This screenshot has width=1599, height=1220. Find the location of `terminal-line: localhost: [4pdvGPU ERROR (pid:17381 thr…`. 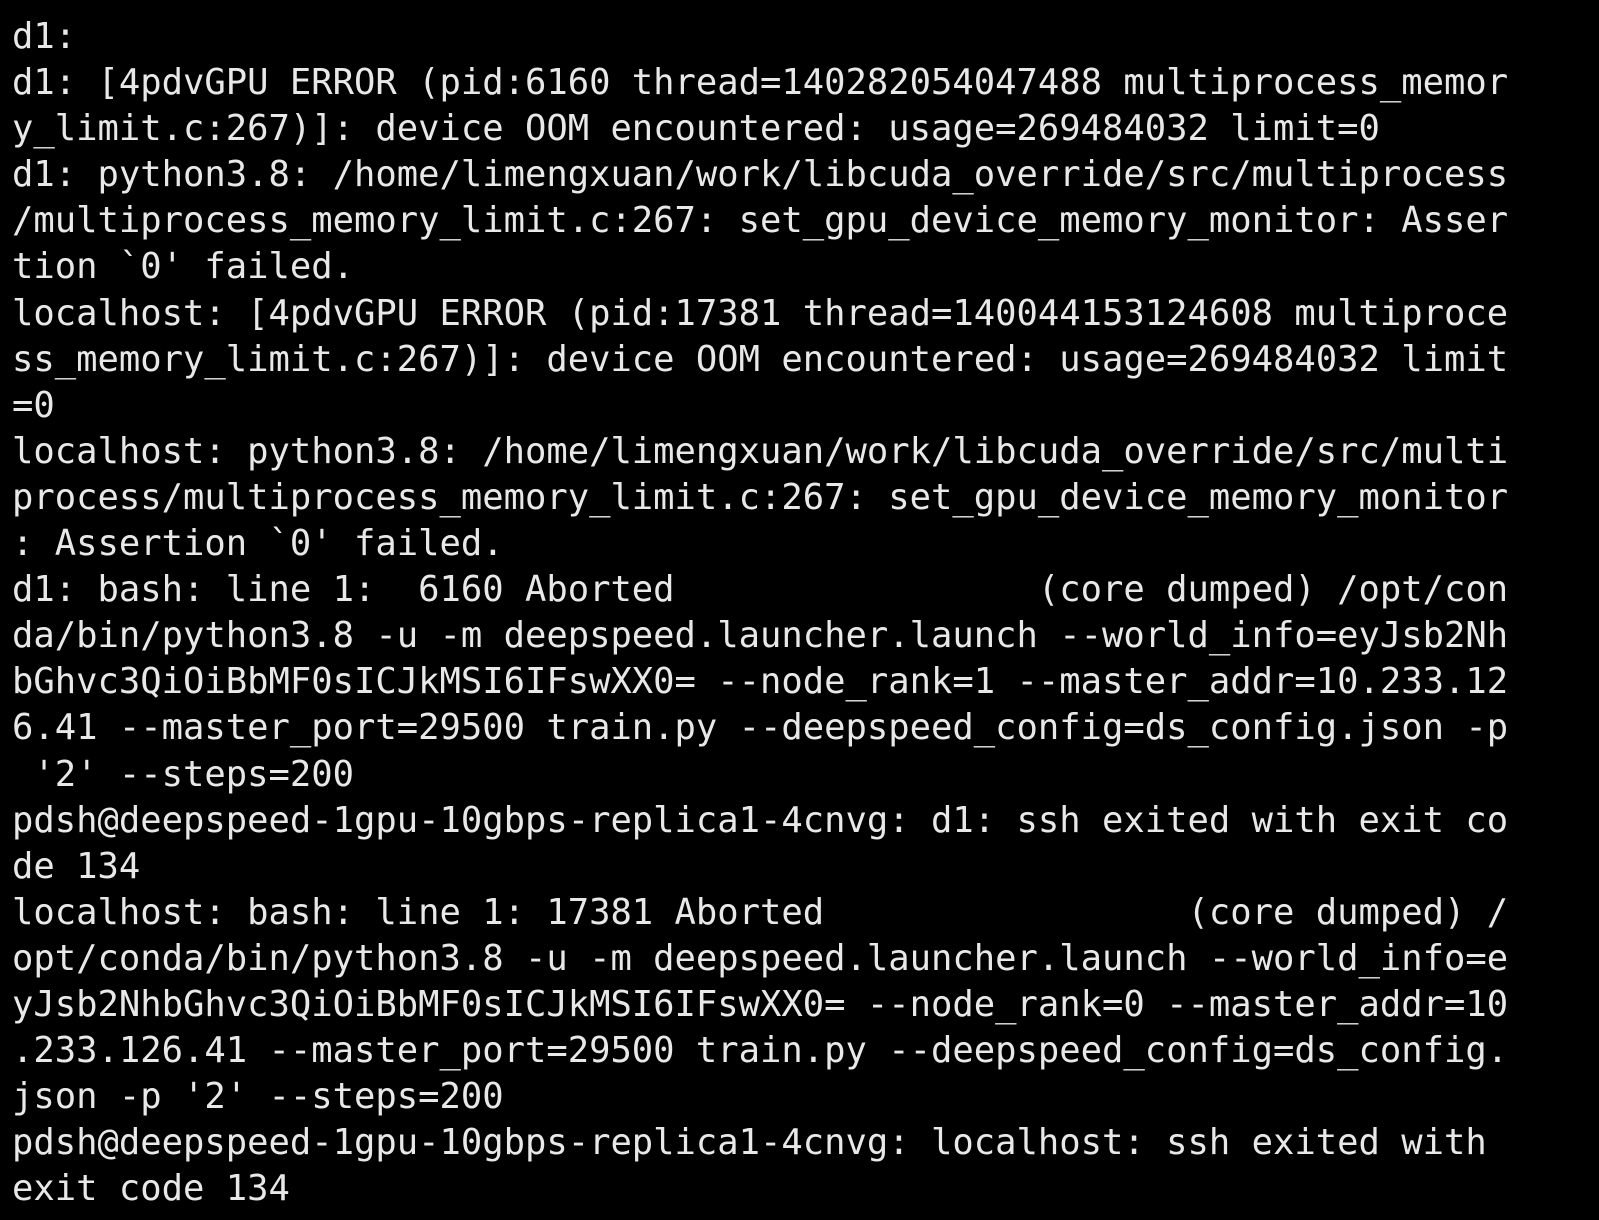

terminal-line: localhost: [4pdvGPU ERROR (pid:17381 thr… is located at coordinates (760, 313).